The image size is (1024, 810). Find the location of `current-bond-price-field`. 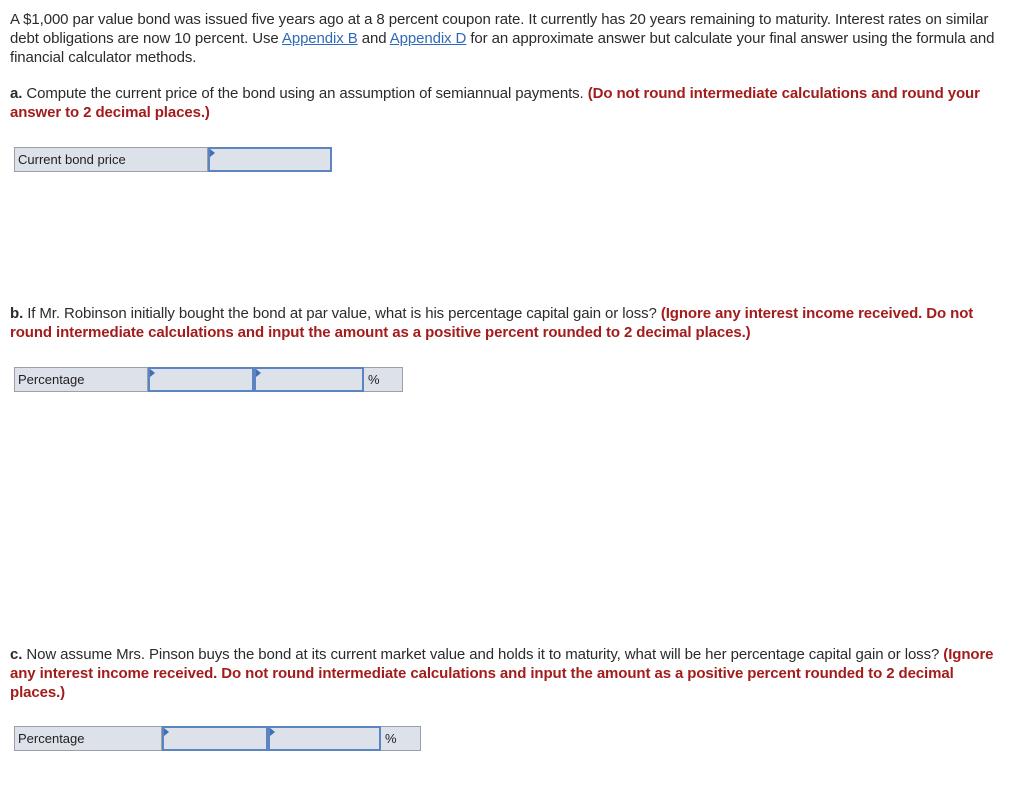

current-bond-price-field is located at coordinates (270, 159).